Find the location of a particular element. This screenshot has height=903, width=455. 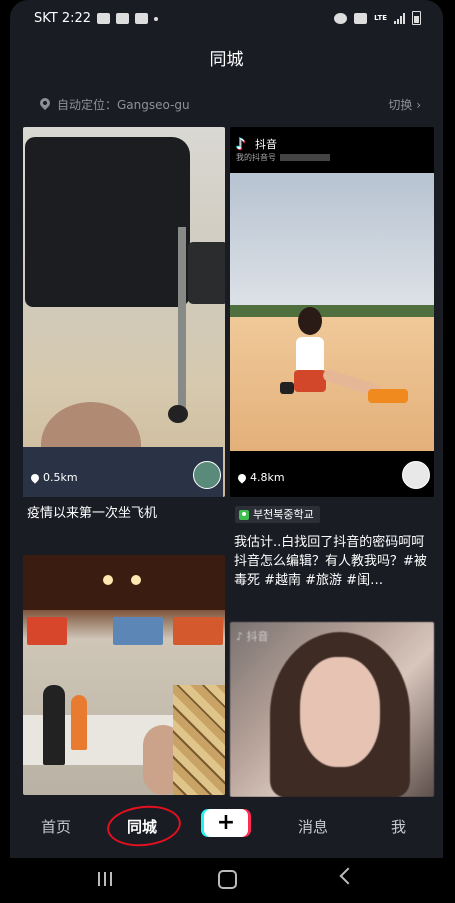

sky is located at coordinates (332, 243).